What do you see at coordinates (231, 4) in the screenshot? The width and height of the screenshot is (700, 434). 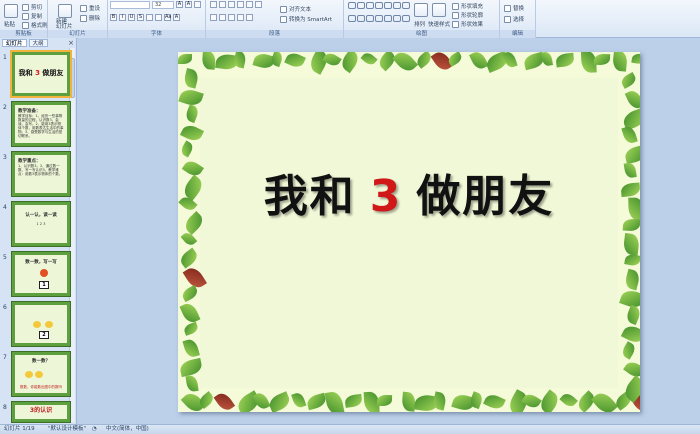 I see `decrease-indent-icon` at bounding box center [231, 4].